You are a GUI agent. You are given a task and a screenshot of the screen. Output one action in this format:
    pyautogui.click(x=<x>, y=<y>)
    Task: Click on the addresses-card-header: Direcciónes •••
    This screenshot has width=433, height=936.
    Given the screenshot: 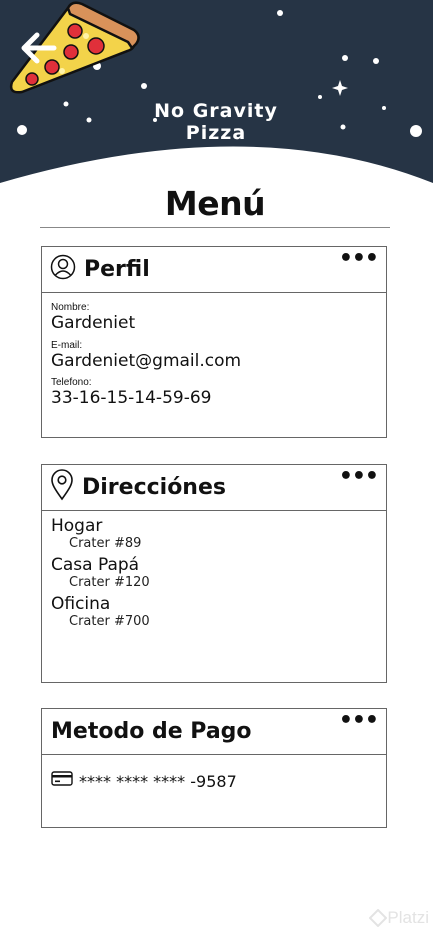 What is the action you would take?
    pyautogui.click(x=214, y=488)
    